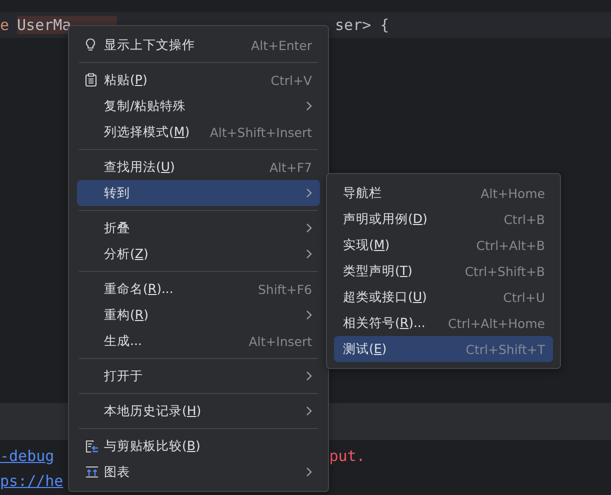 The height and width of the screenshot is (495, 611). I want to click on menu-item: 超类或接口(U) Ctrl+U, so click(443, 297).